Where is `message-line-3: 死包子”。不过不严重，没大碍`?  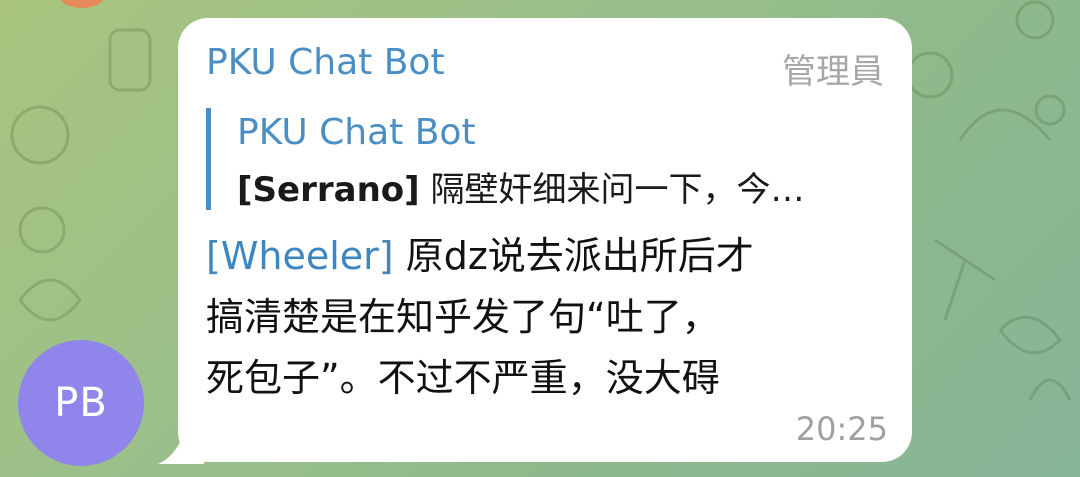
message-line-3: 死包子”。不过不严重，没大碍 is located at coordinates (463, 378).